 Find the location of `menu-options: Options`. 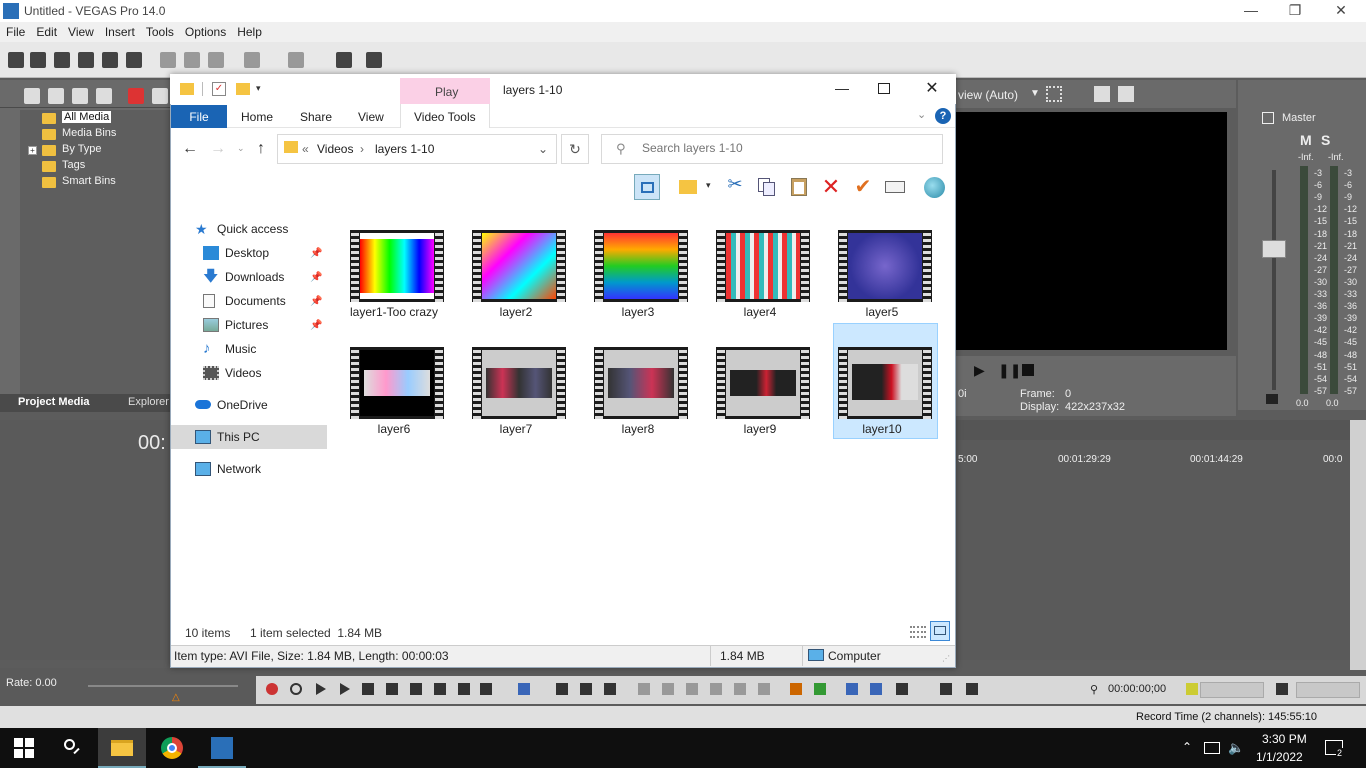

menu-options: Options is located at coordinates (205, 30).